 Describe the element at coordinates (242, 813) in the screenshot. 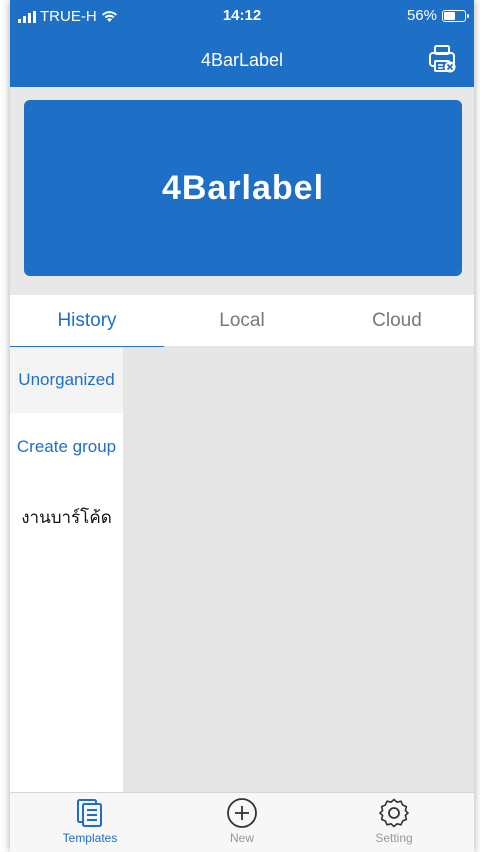

I see `add-circle-icon` at that location.